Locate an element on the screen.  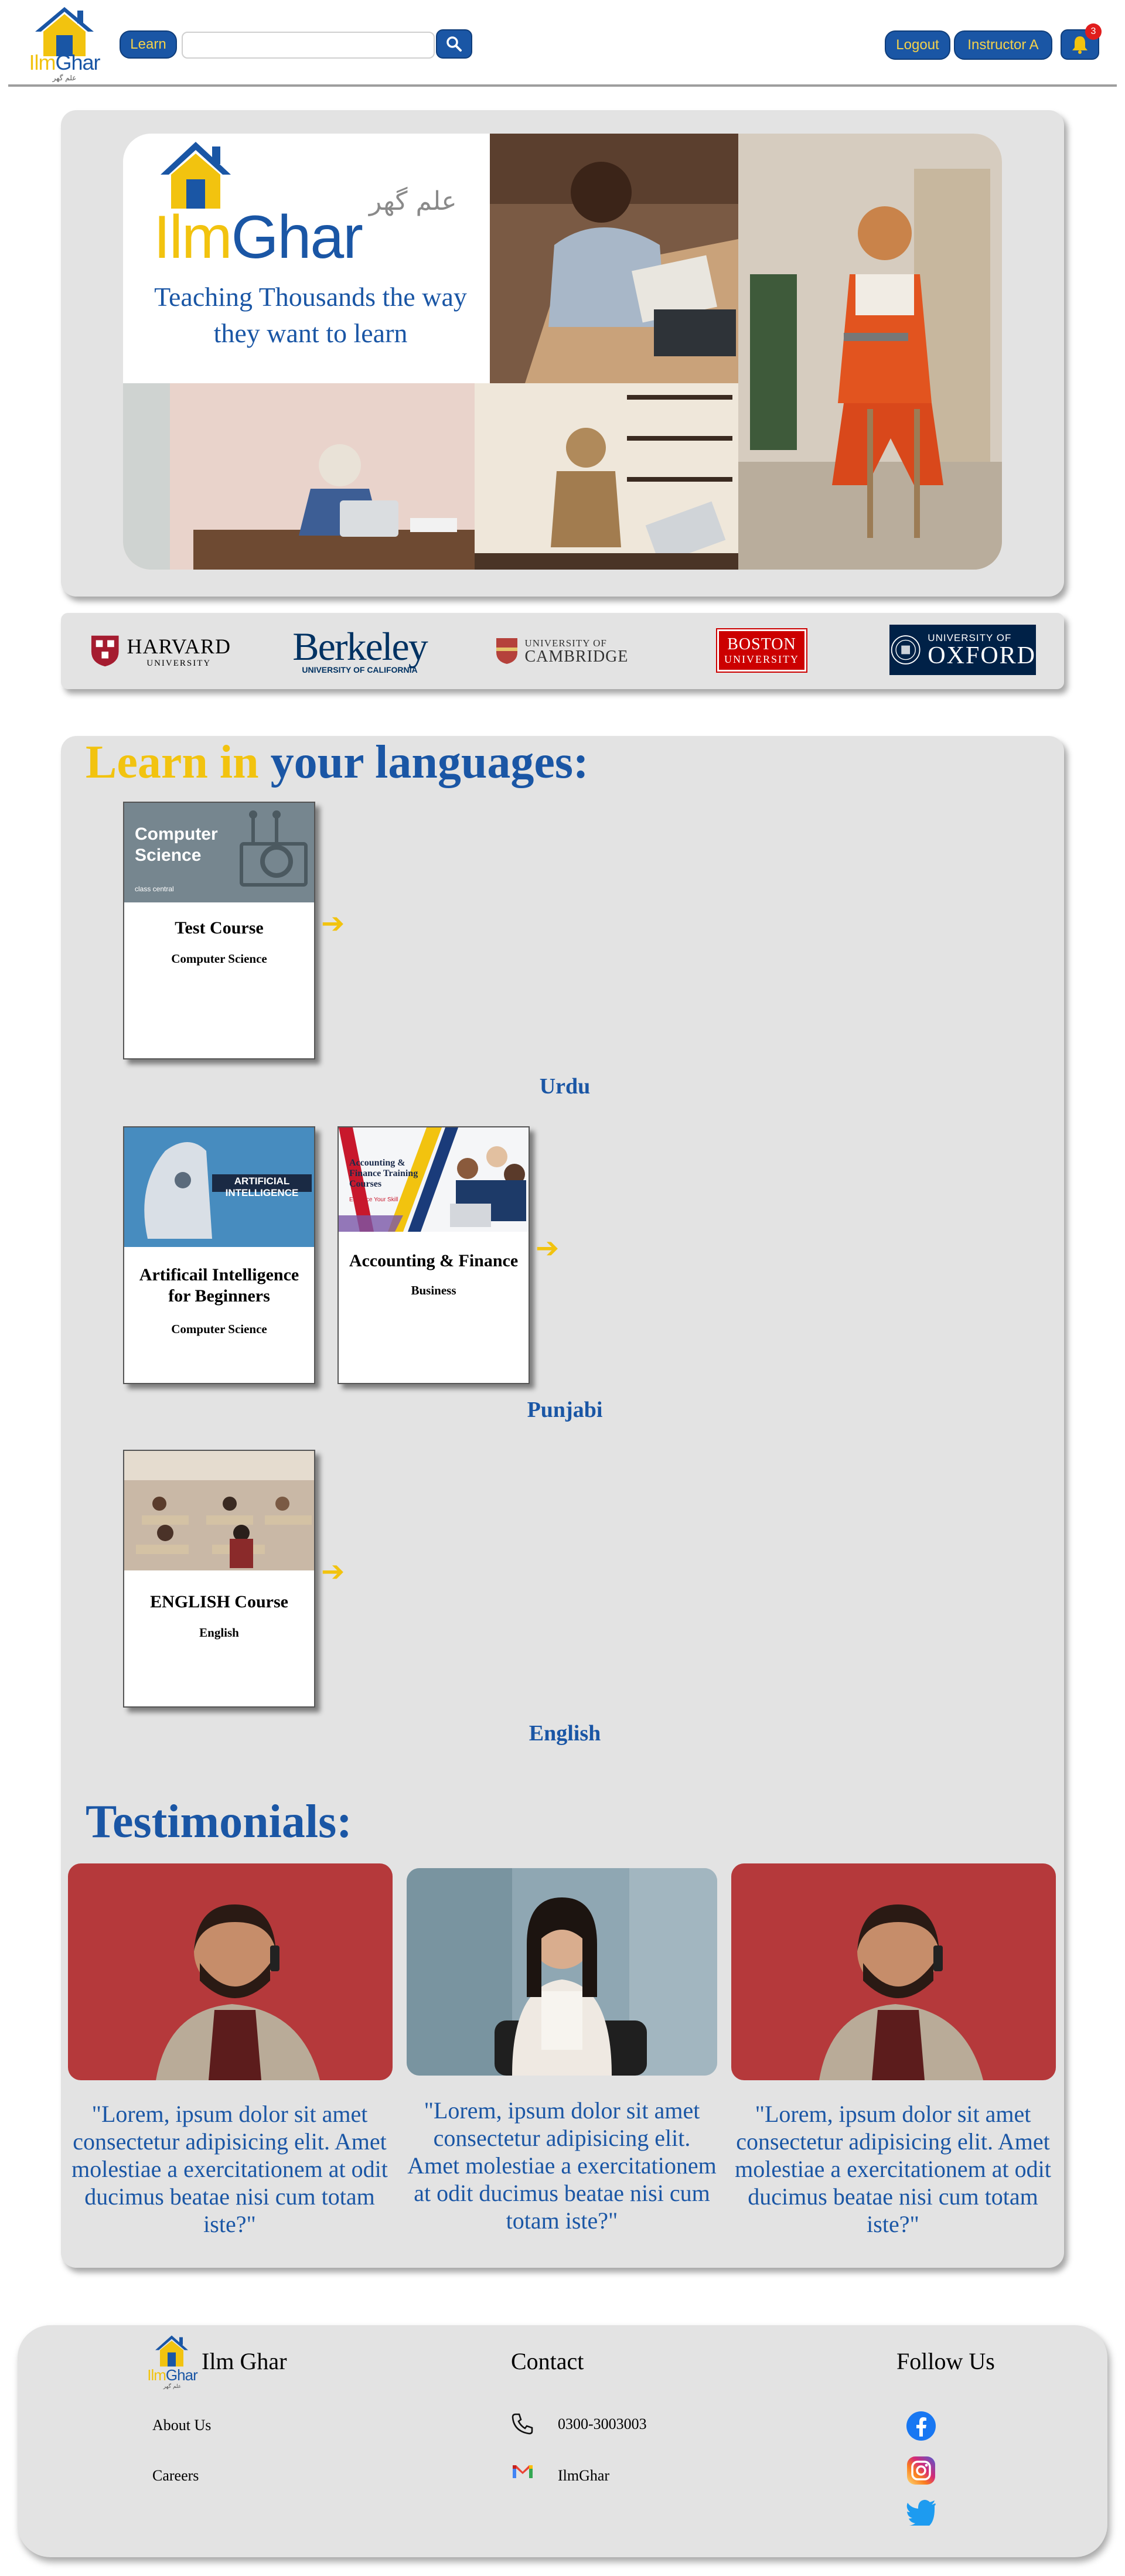
search-button is located at coordinates (454, 44).